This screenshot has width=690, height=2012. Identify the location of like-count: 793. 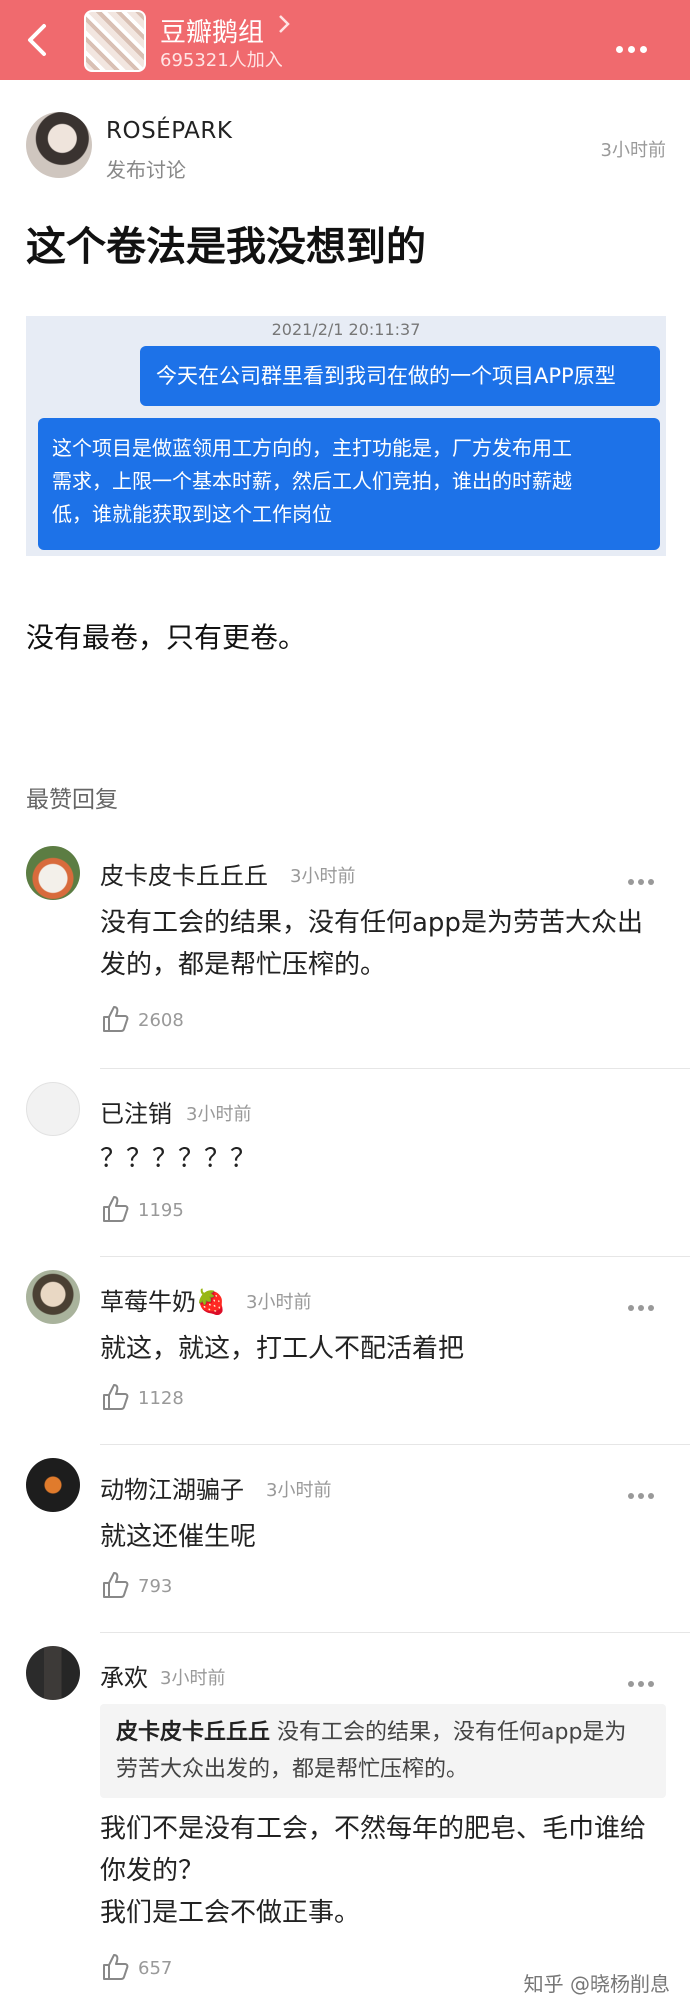
(155, 1586).